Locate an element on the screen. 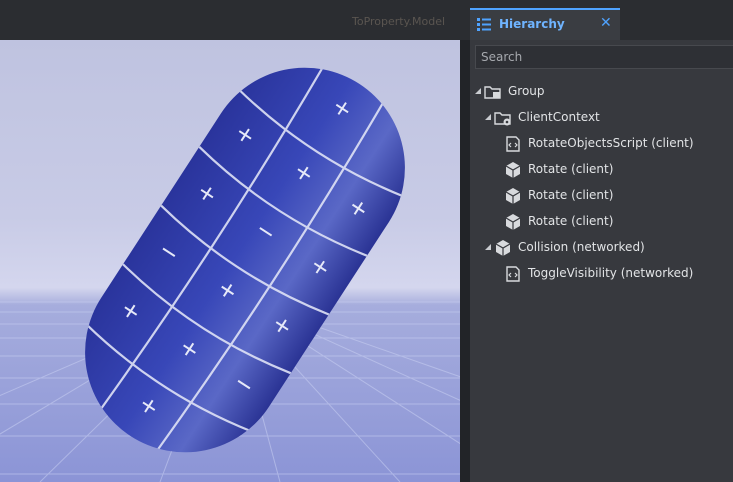 This screenshot has width=733, height=482. search-input is located at coordinates (604, 57).